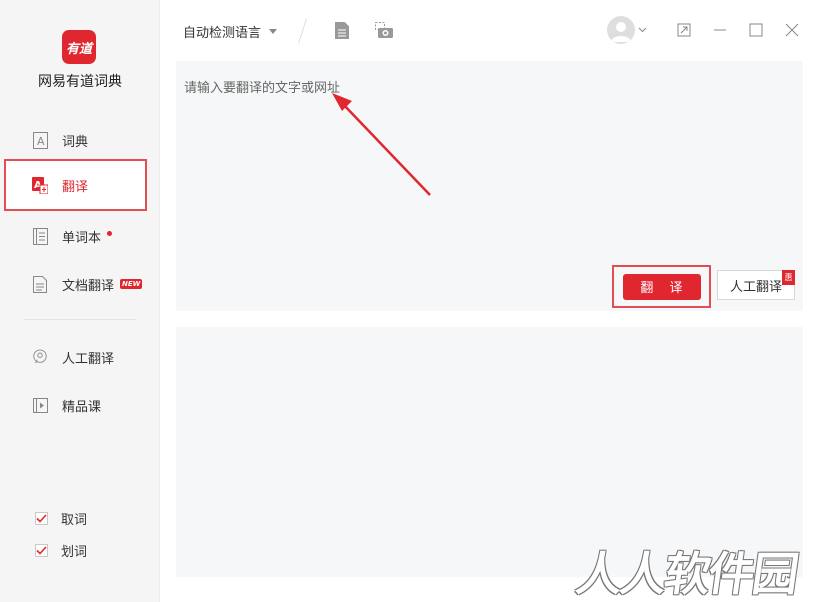 The height and width of the screenshot is (602, 823). I want to click on sidebar-item-label: 精品课, so click(82, 407).